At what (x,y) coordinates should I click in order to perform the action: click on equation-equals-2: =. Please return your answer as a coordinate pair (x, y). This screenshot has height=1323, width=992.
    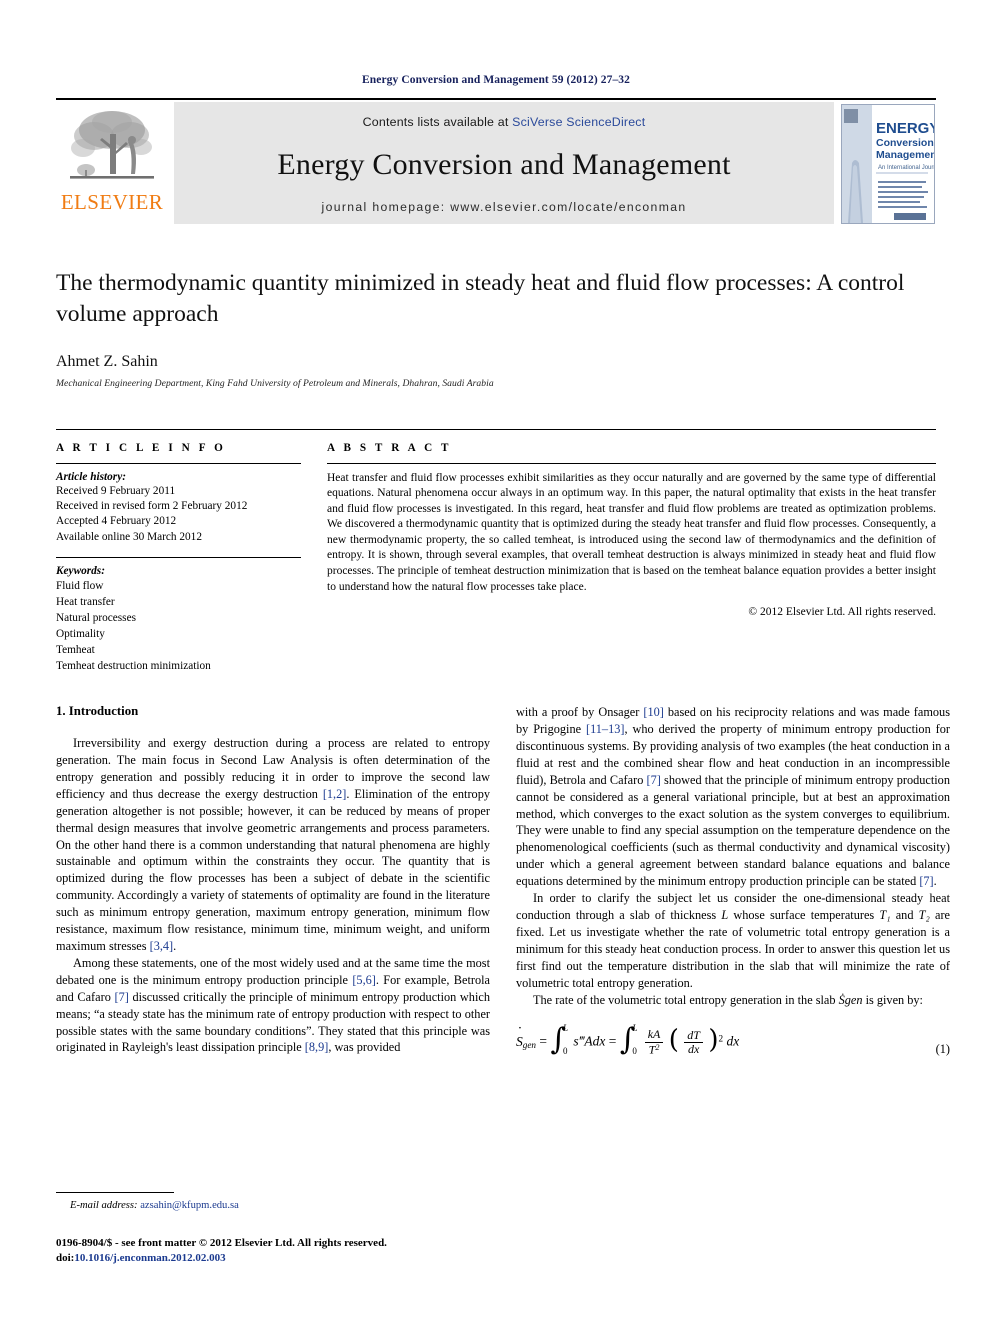
    Looking at the image, I should click on (614, 1041).